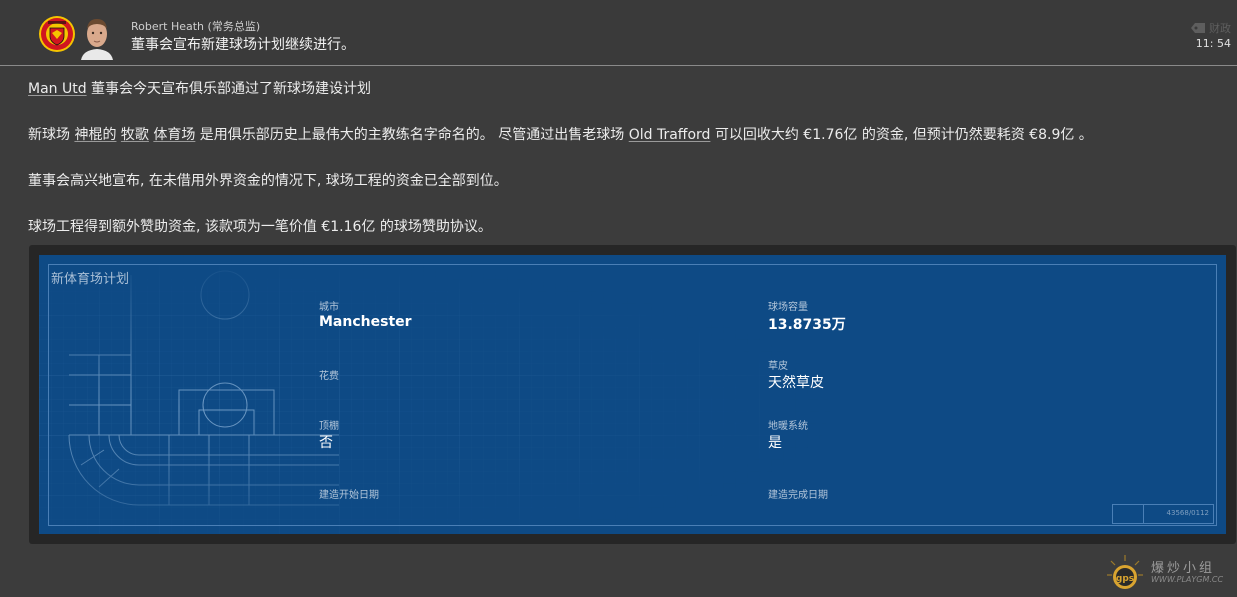 The height and width of the screenshot is (597, 1237). Describe the element at coordinates (57, 89) in the screenshot. I see `club-link: Man Utd` at that location.